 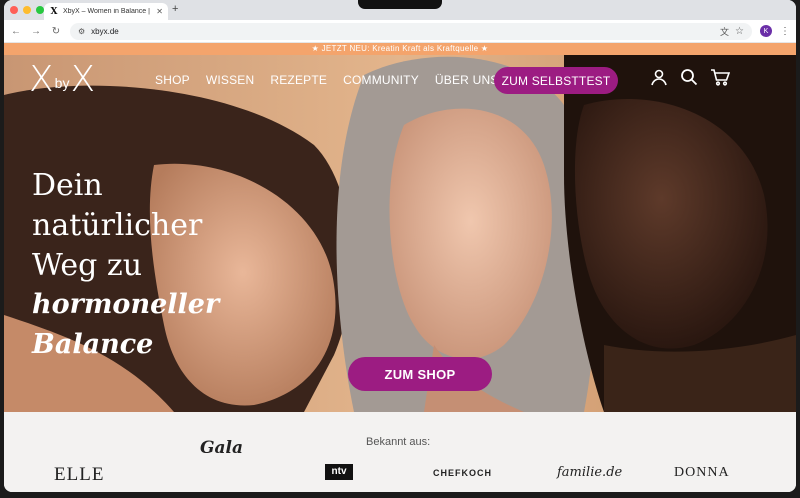 What do you see at coordinates (222, 448) in the screenshot?
I see `press-logo-gala: Gala` at bounding box center [222, 448].